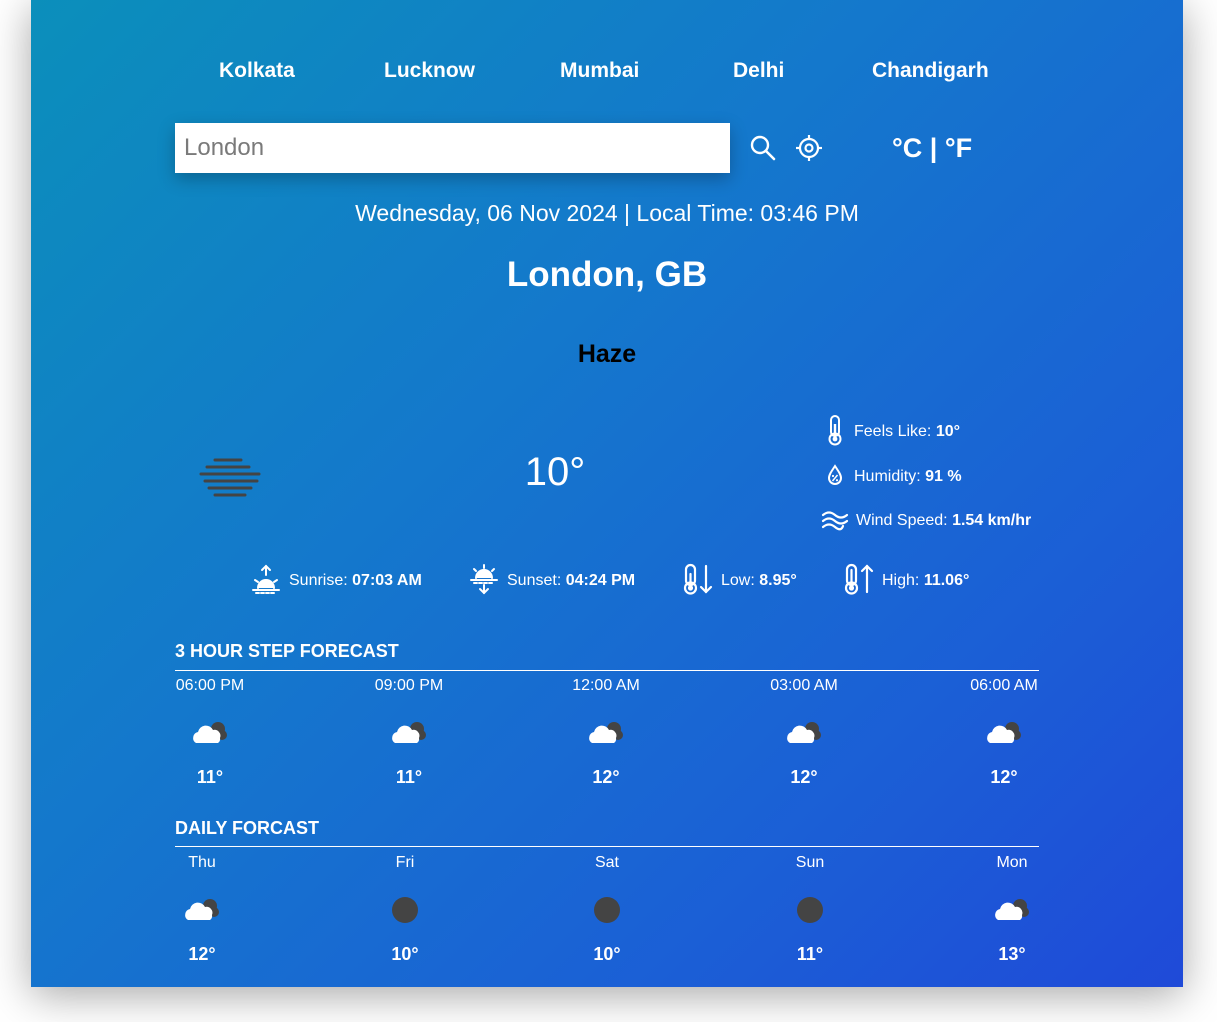  Describe the element at coordinates (287, 651) in the screenshot. I see `hourly-forecast-title: 3 HOUR STEP FORECAST` at that location.